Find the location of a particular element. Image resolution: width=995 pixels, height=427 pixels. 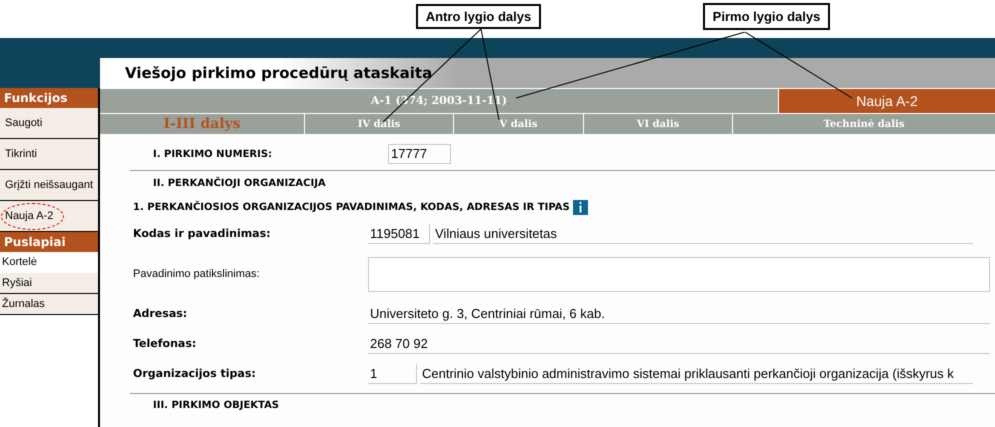

field-label: Pavadinimo patikslinimas: is located at coordinates (197, 274).